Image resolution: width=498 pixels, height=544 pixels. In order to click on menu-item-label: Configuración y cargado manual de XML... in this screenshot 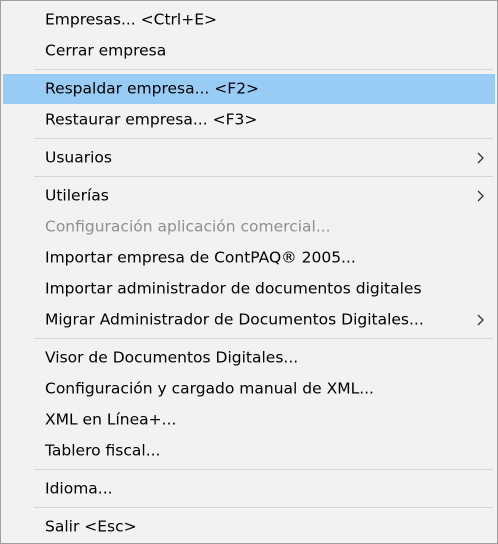, I will do `click(209, 388)`.